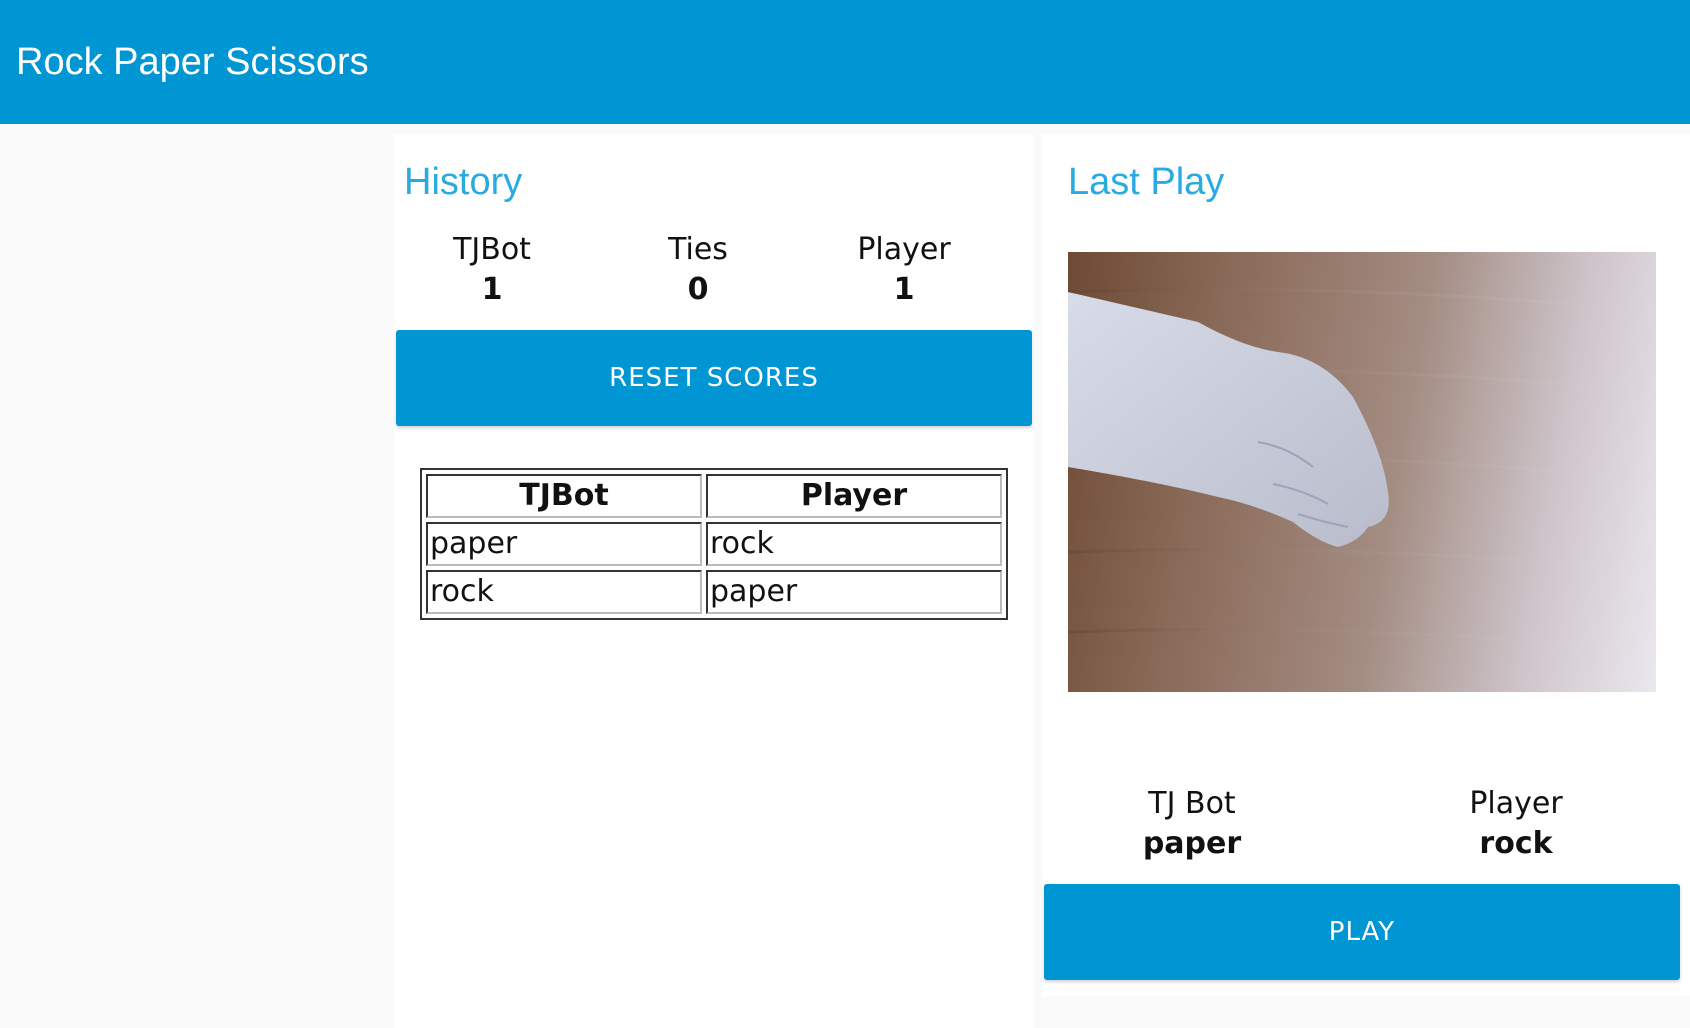  I want to click on table-cell-tjbot: rock, so click(564, 592).